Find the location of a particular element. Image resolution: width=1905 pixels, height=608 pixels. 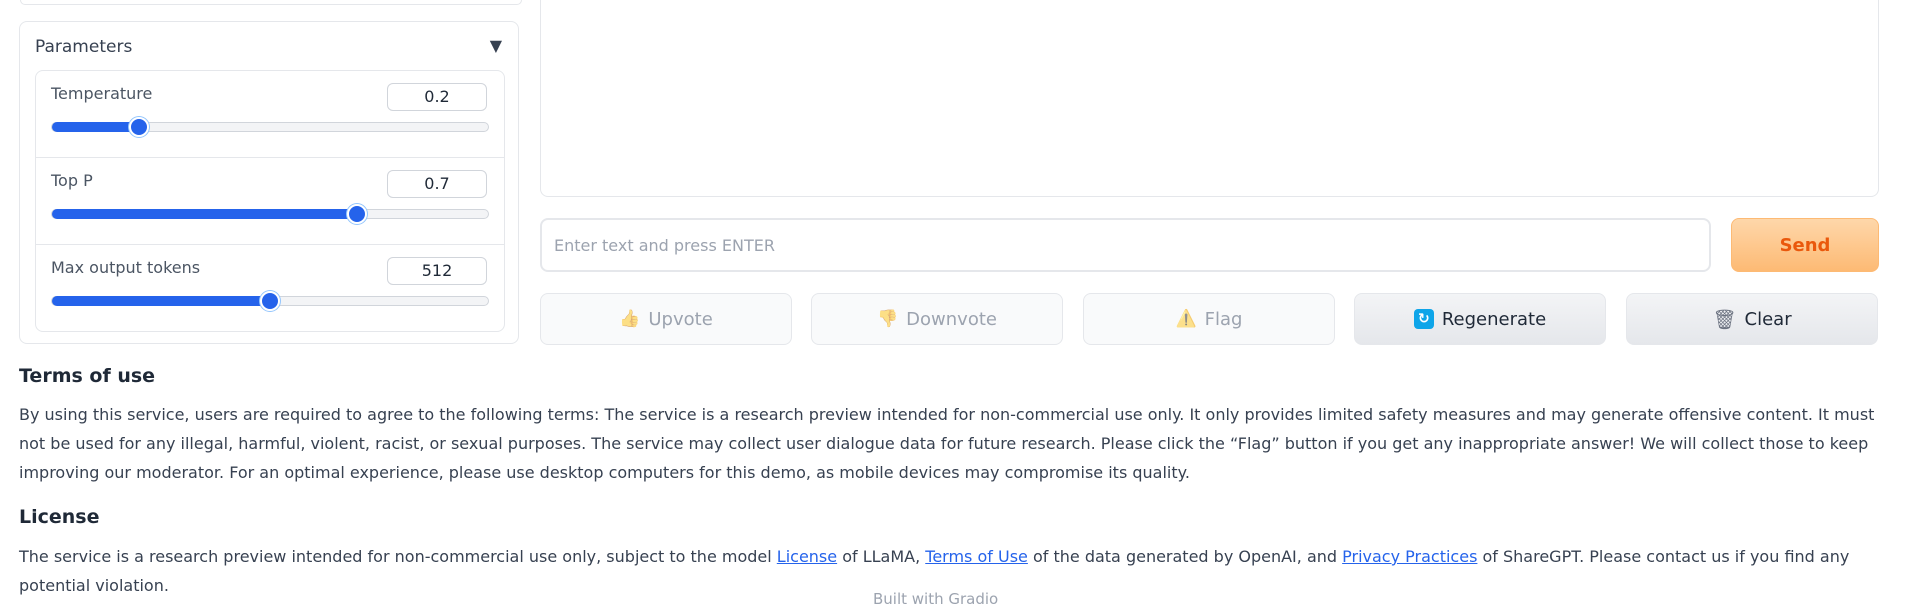

license-text-3: of the data generated by OpenAI, and is located at coordinates (1185, 556).